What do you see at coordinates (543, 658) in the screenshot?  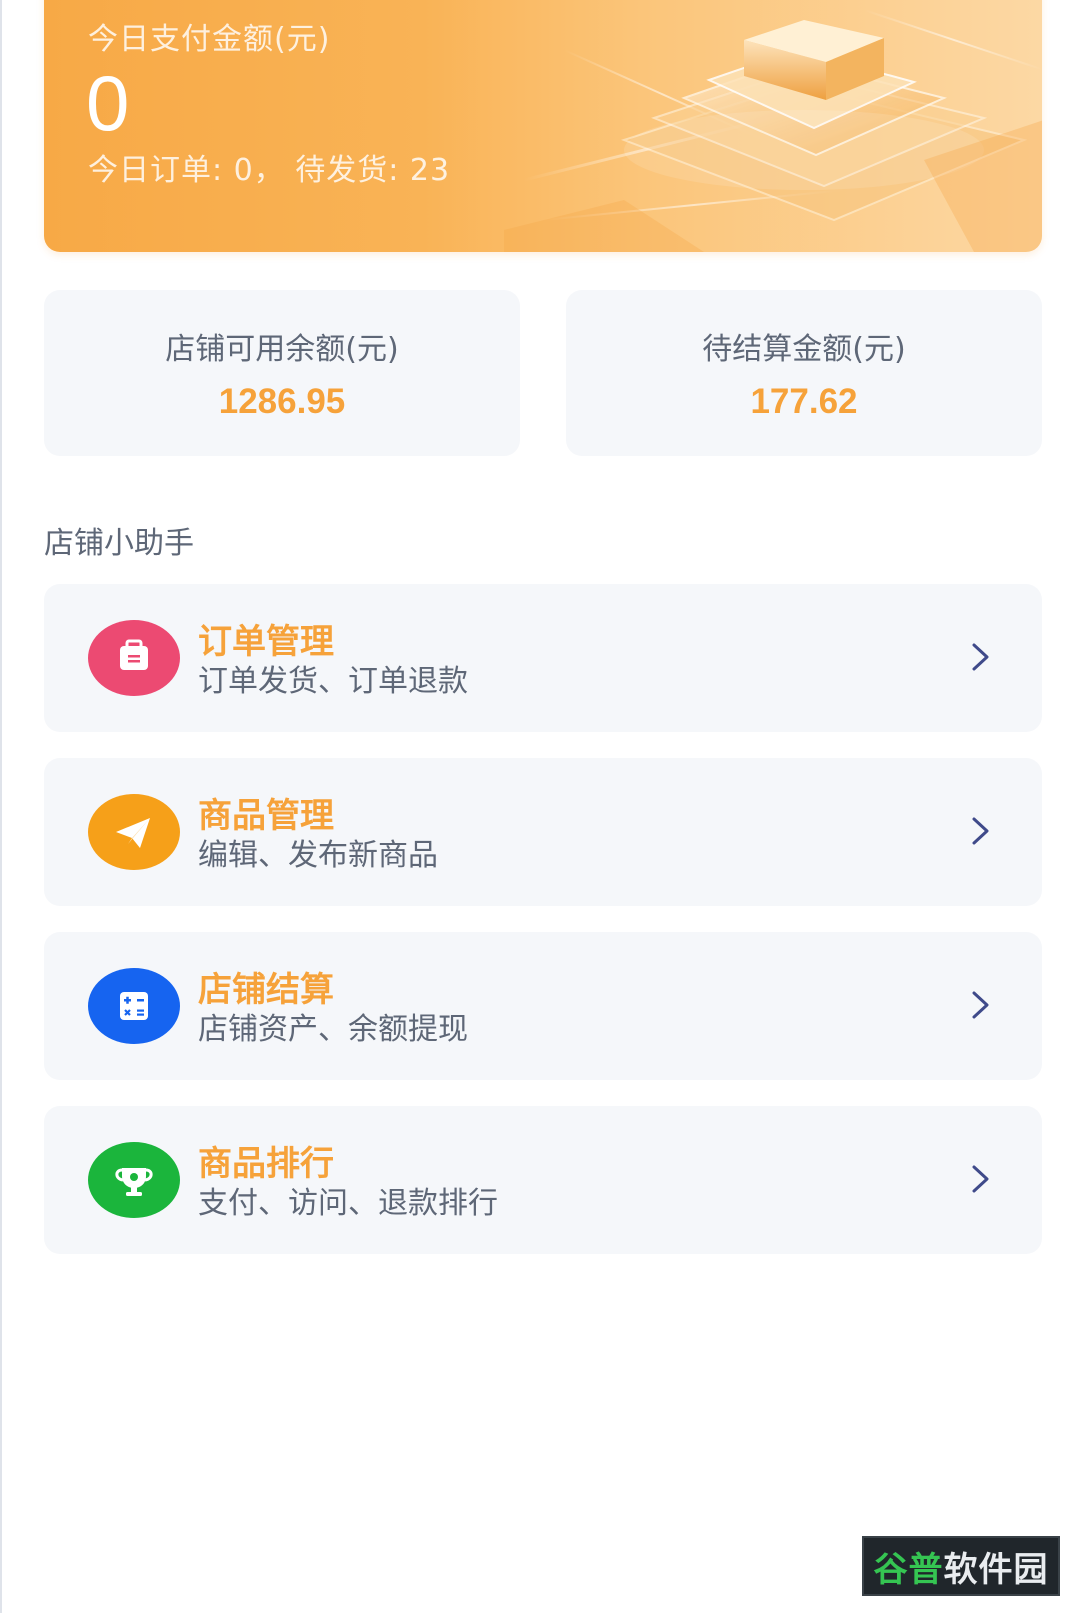 I see `menu-item-order-management: 订单管理 订单发货、订单退款` at bounding box center [543, 658].